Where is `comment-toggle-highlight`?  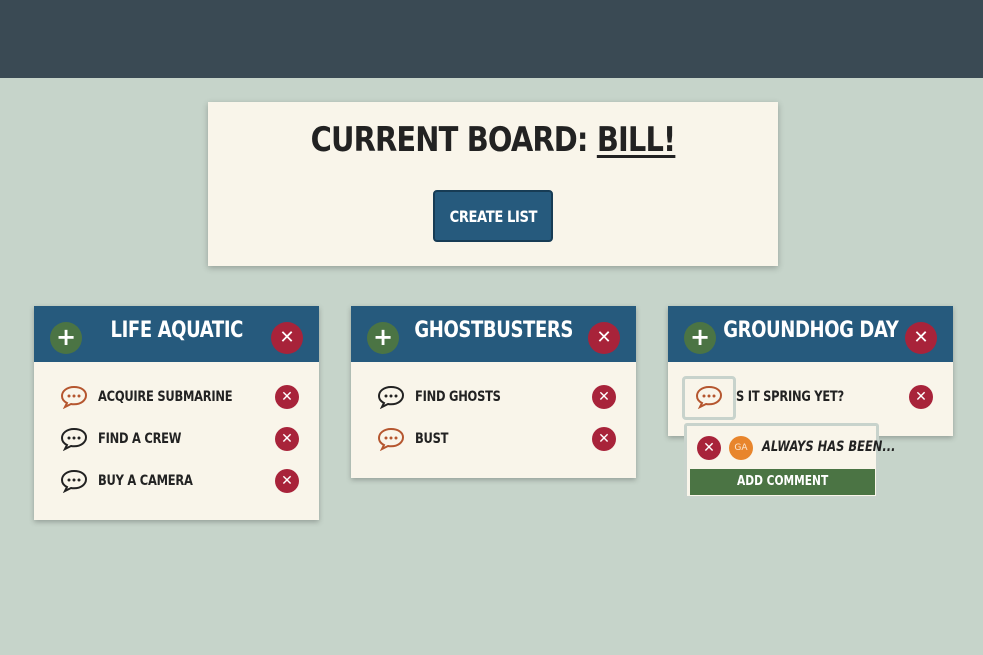
comment-toggle-highlight is located at coordinates (709, 398).